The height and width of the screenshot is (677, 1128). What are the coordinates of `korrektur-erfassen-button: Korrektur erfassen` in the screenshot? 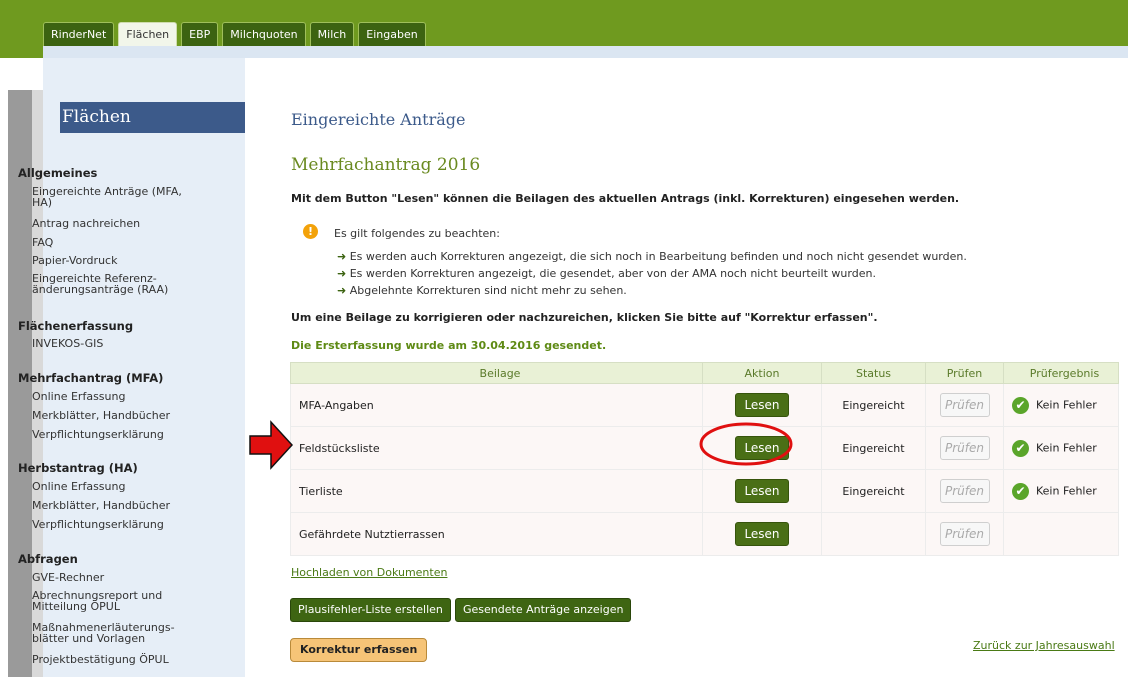 It's located at (359, 650).